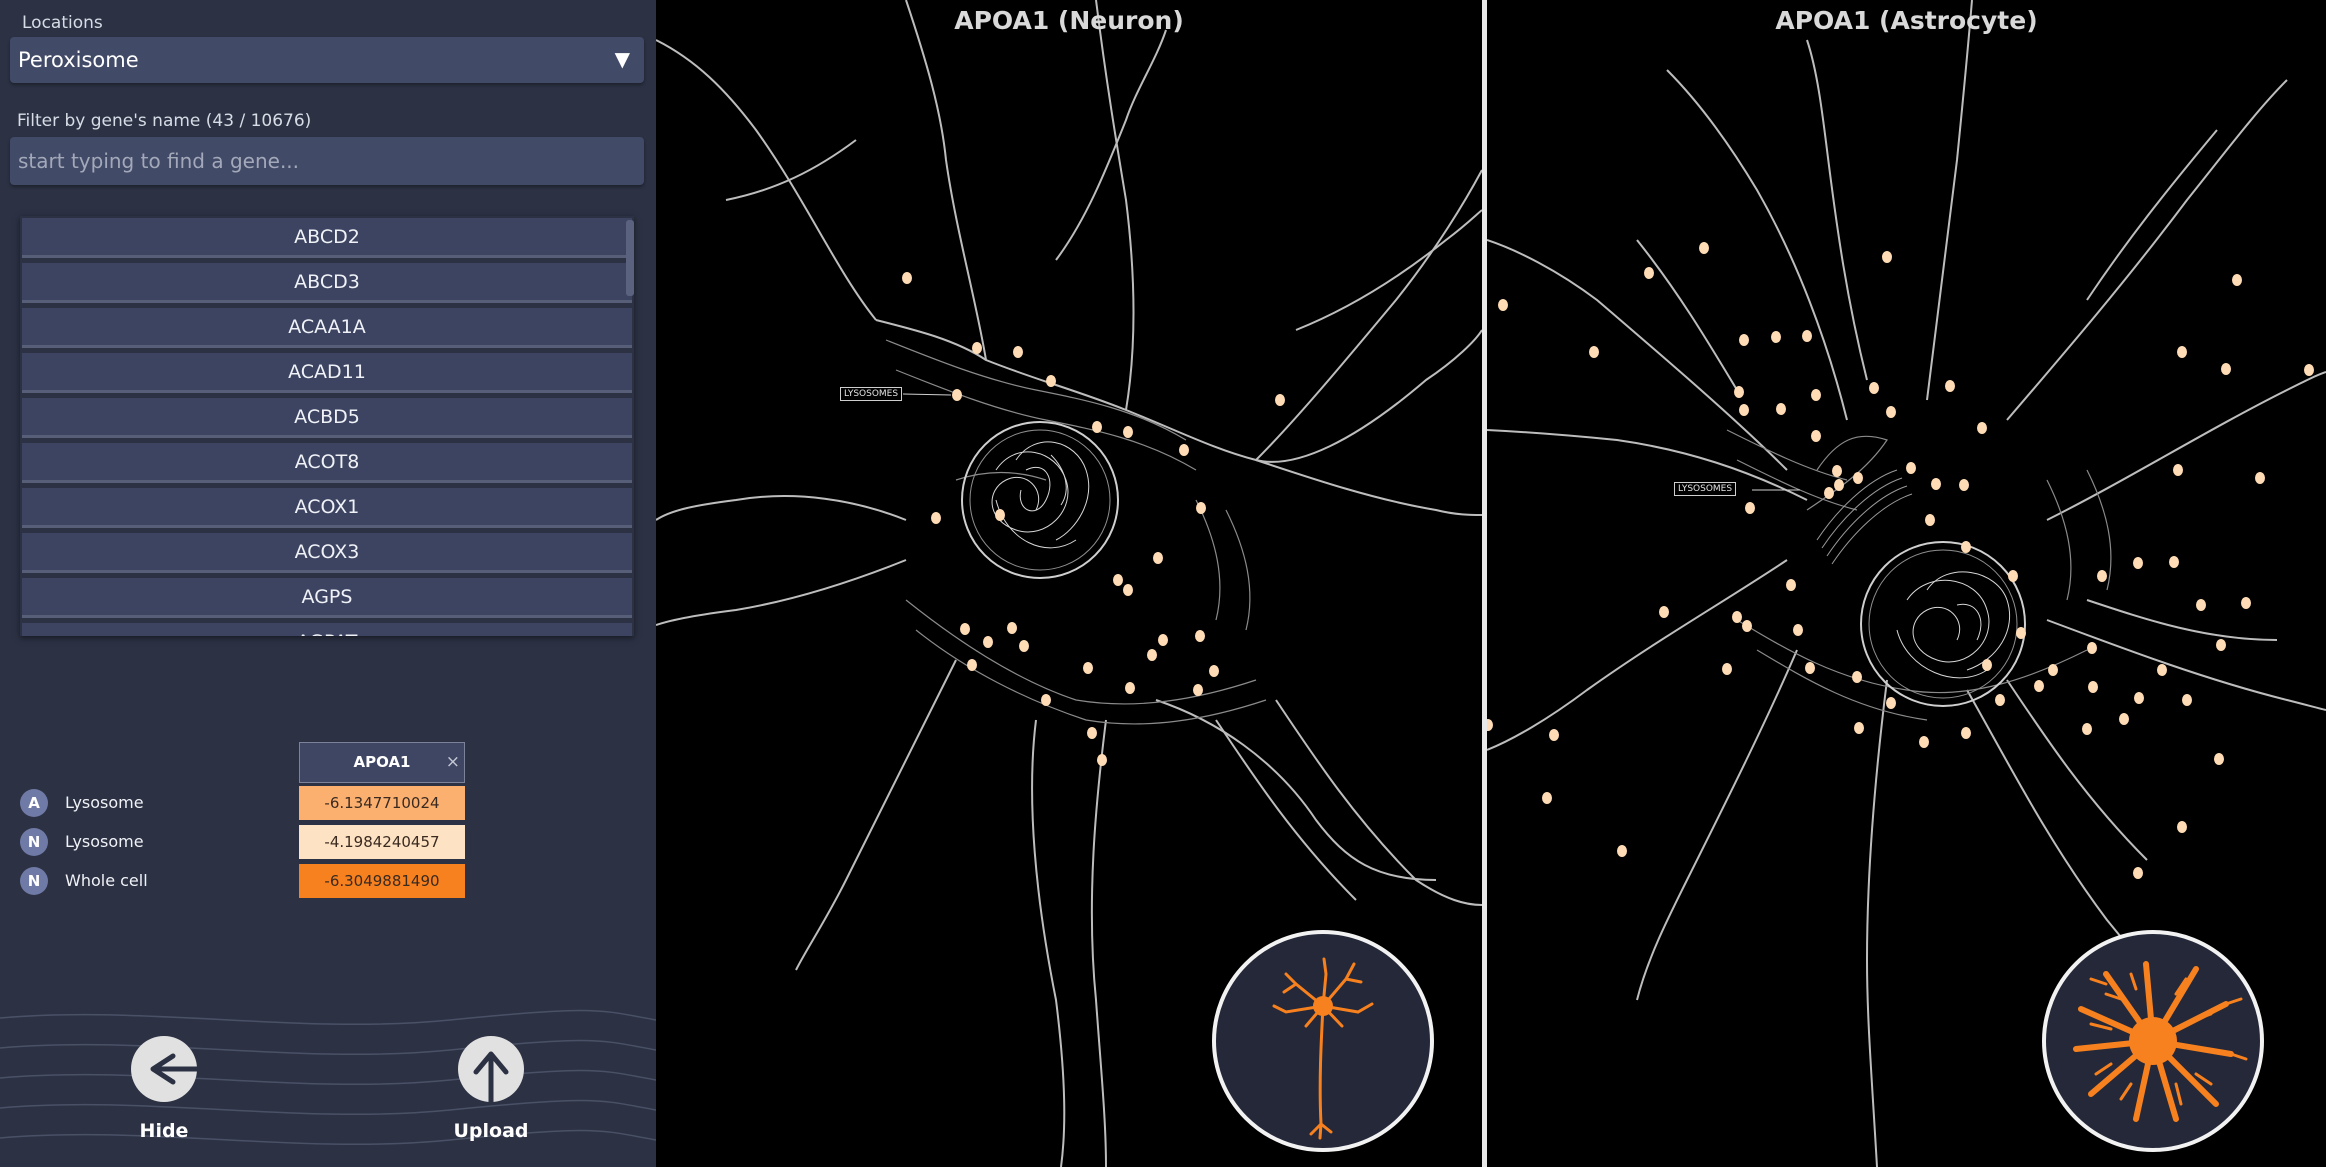  I want to click on hide-label: Hide, so click(164, 1131).